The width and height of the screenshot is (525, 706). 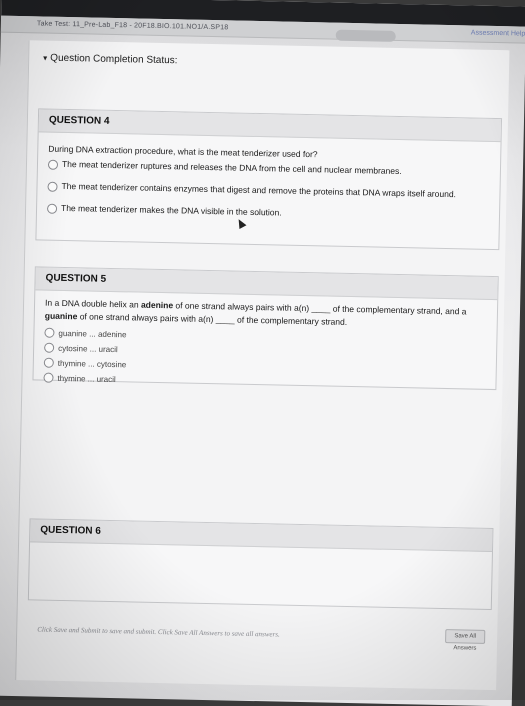 What do you see at coordinates (61, 316) in the screenshot?
I see `text-bold: guanine` at bounding box center [61, 316].